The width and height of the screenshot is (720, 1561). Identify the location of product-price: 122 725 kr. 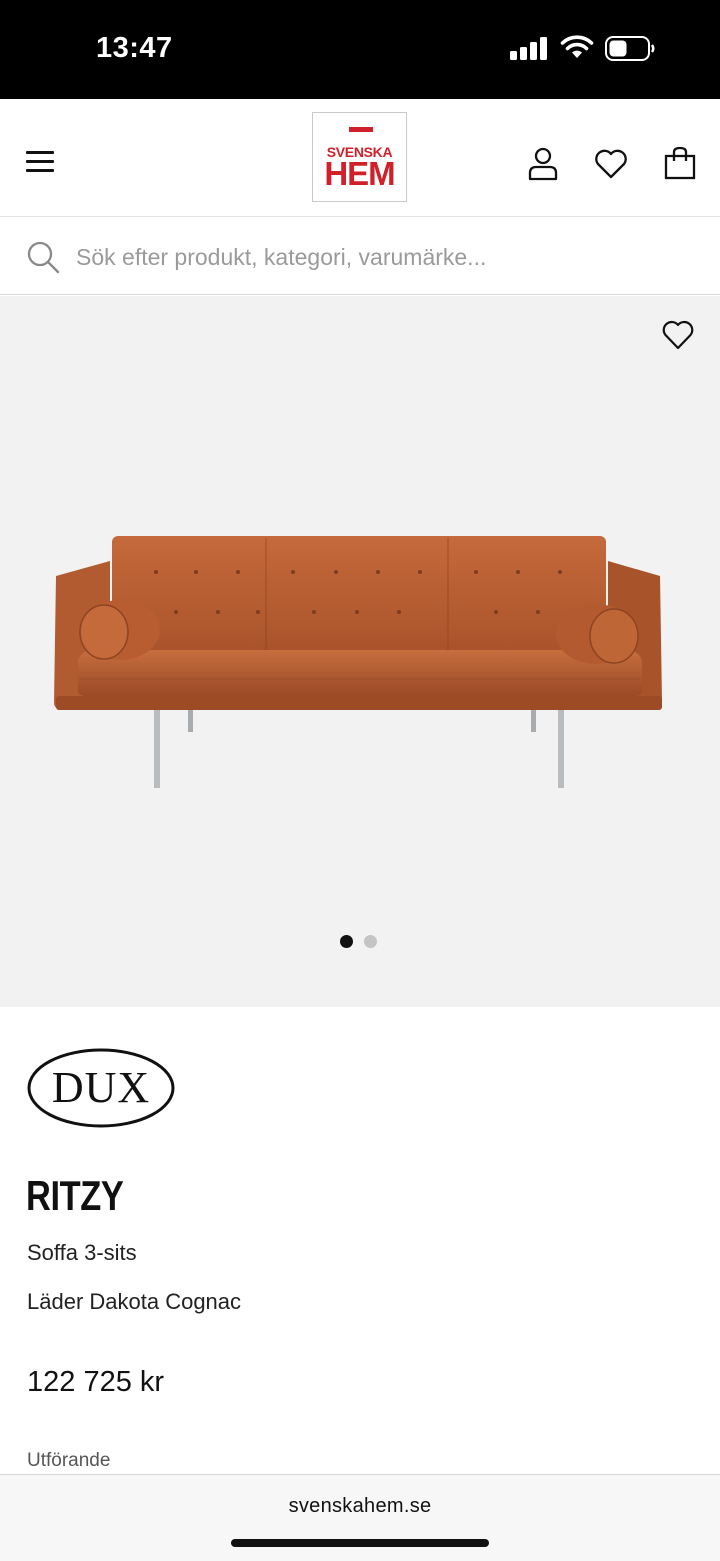
(96, 1382).